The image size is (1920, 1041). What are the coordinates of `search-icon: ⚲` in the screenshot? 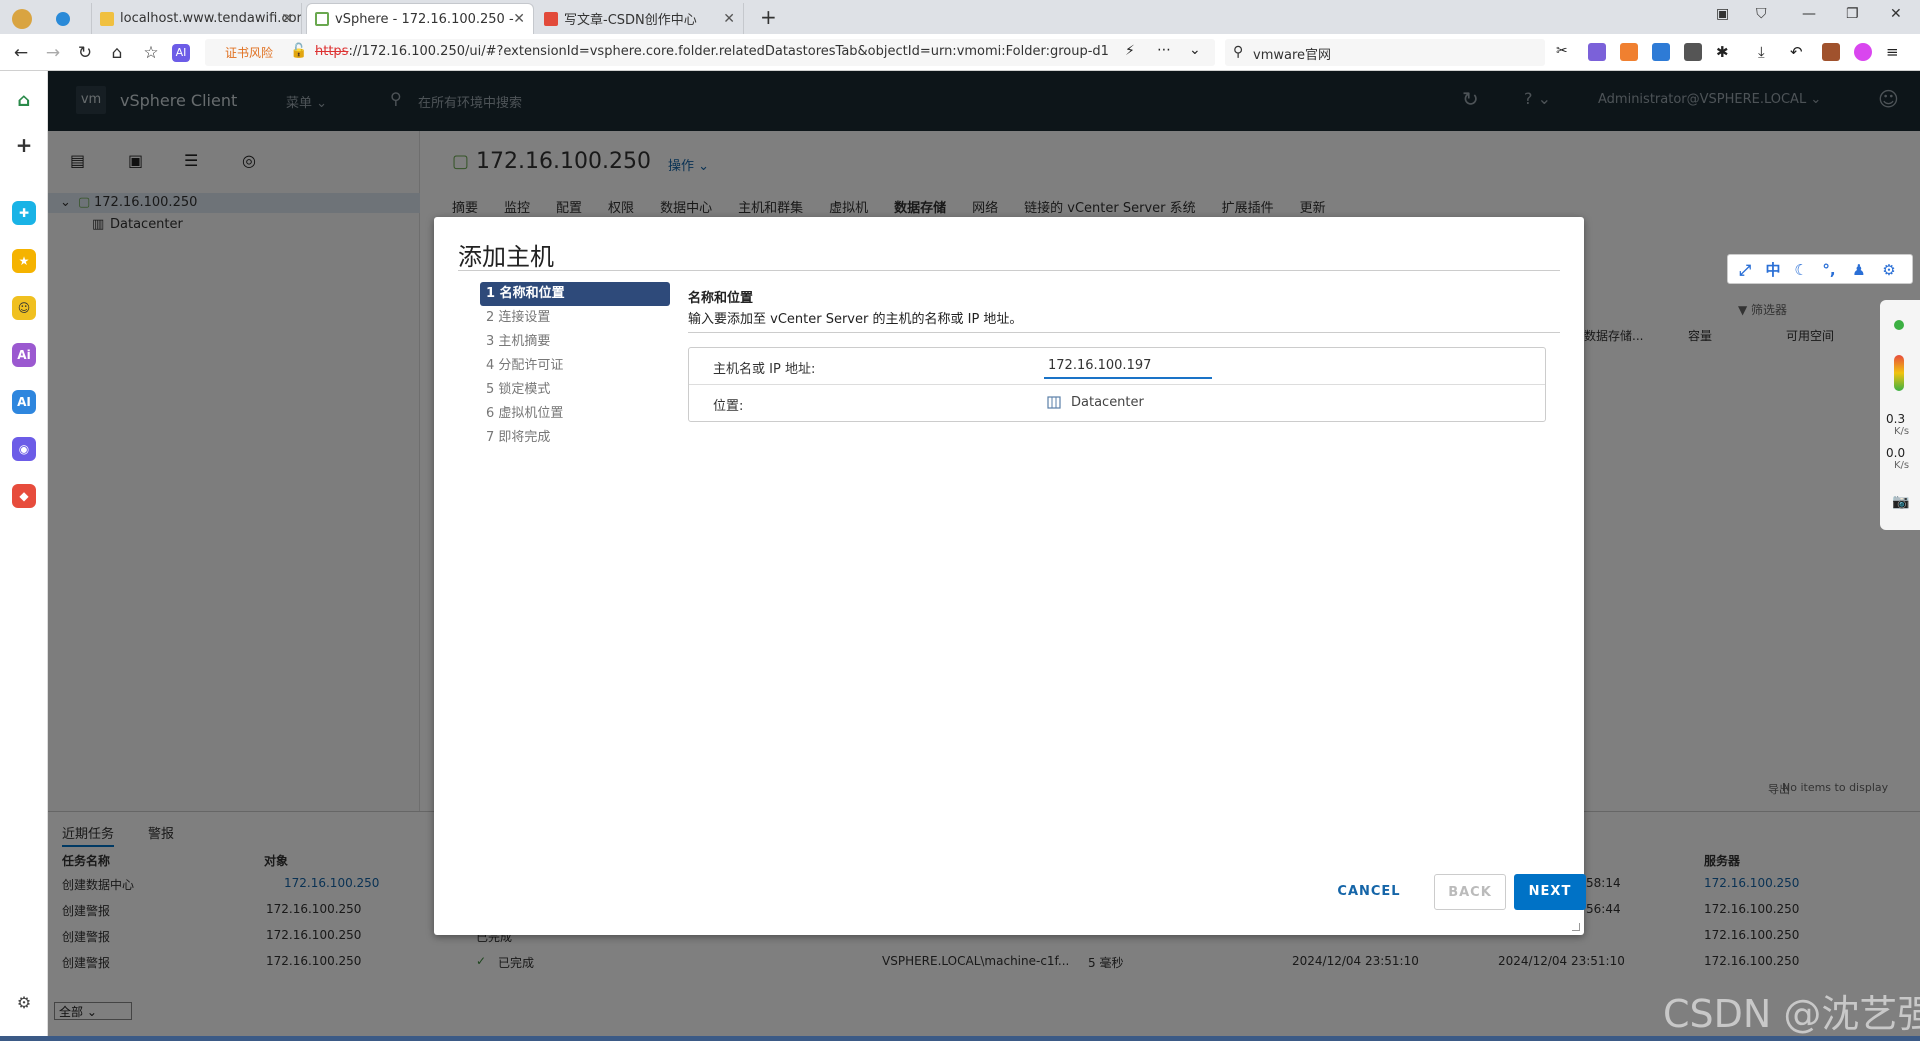 It's located at (1238, 52).